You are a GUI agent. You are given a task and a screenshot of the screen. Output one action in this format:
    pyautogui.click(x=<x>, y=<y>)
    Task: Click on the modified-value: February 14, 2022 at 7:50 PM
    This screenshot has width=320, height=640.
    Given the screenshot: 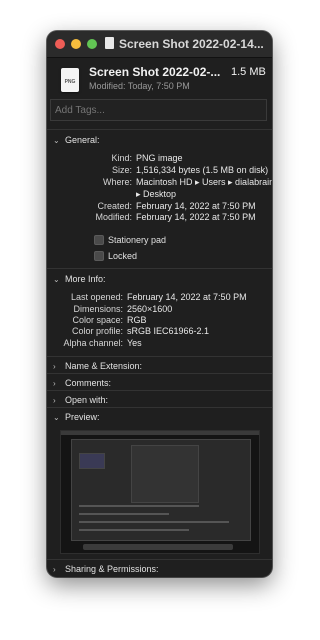 What is the action you would take?
    pyautogui.click(x=196, y=217)
    